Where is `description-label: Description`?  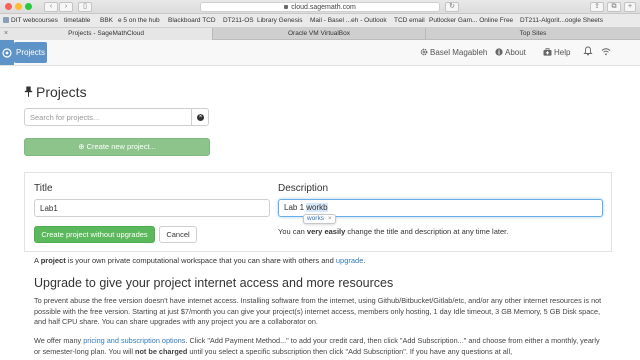 description-label: Description is located at coordinates (303, 188).